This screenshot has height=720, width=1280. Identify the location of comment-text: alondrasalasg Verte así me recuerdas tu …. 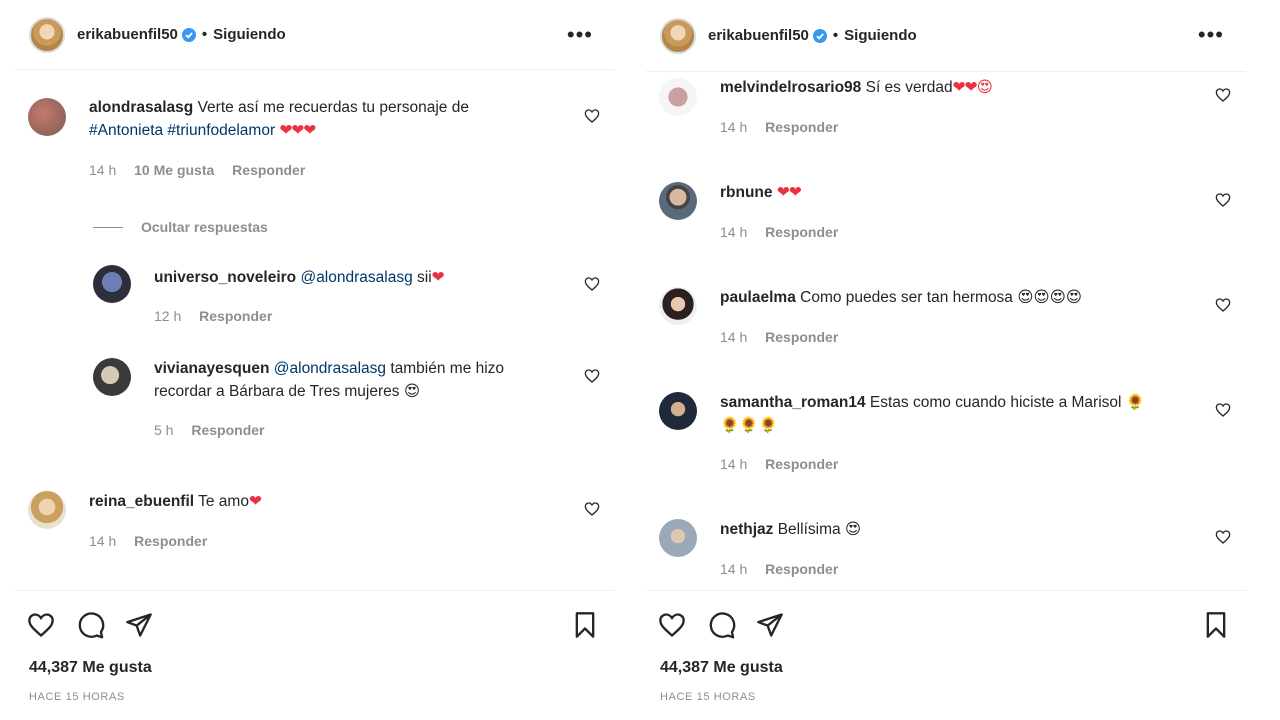
(319, 119).